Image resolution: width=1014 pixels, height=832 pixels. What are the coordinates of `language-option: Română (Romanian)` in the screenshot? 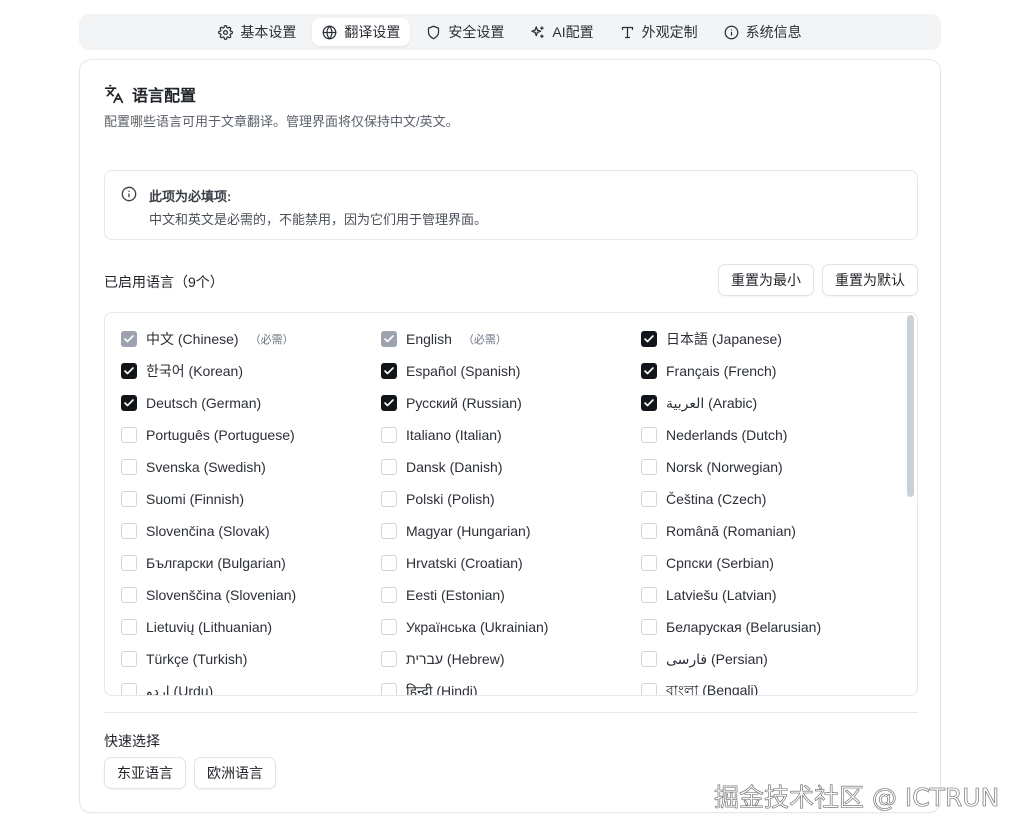 It's located at (771, 531).